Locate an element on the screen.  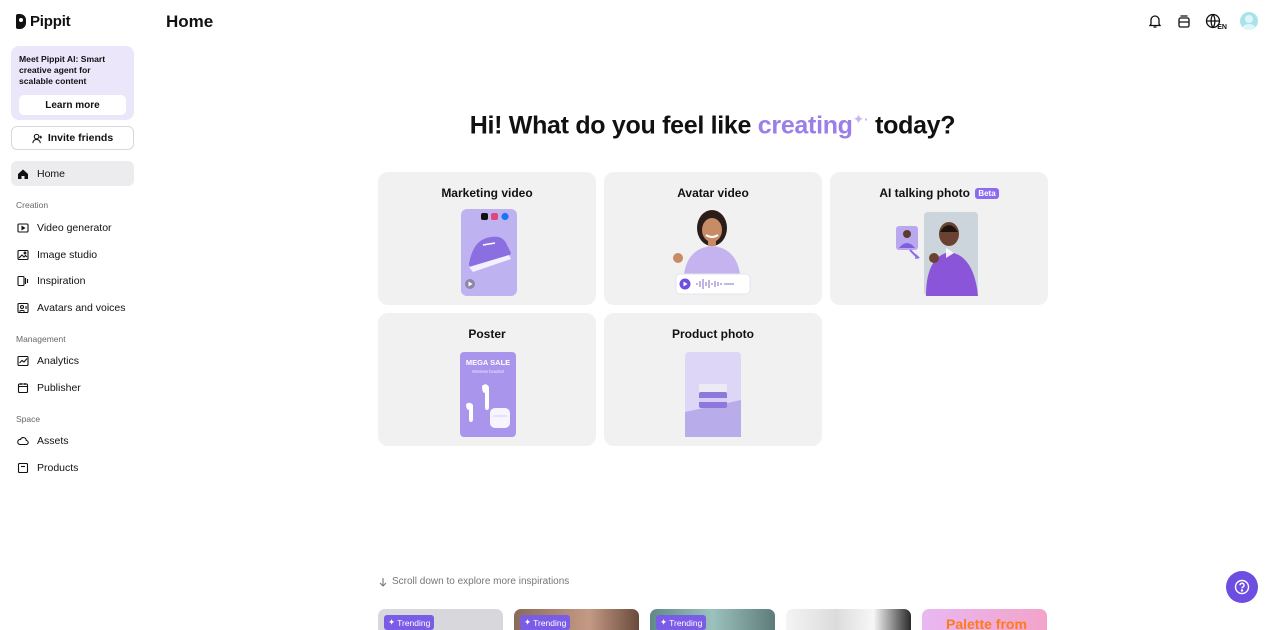
card-title: Poster is located at coordinates (487, 334).